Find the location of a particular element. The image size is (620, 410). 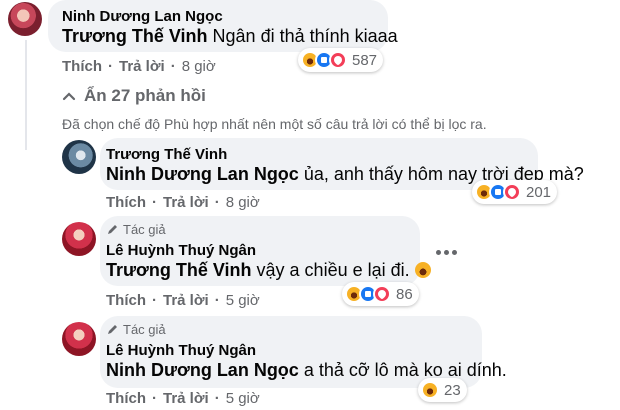

reply-author: Trương Thế Vinh is located at coordinates (166, 154).